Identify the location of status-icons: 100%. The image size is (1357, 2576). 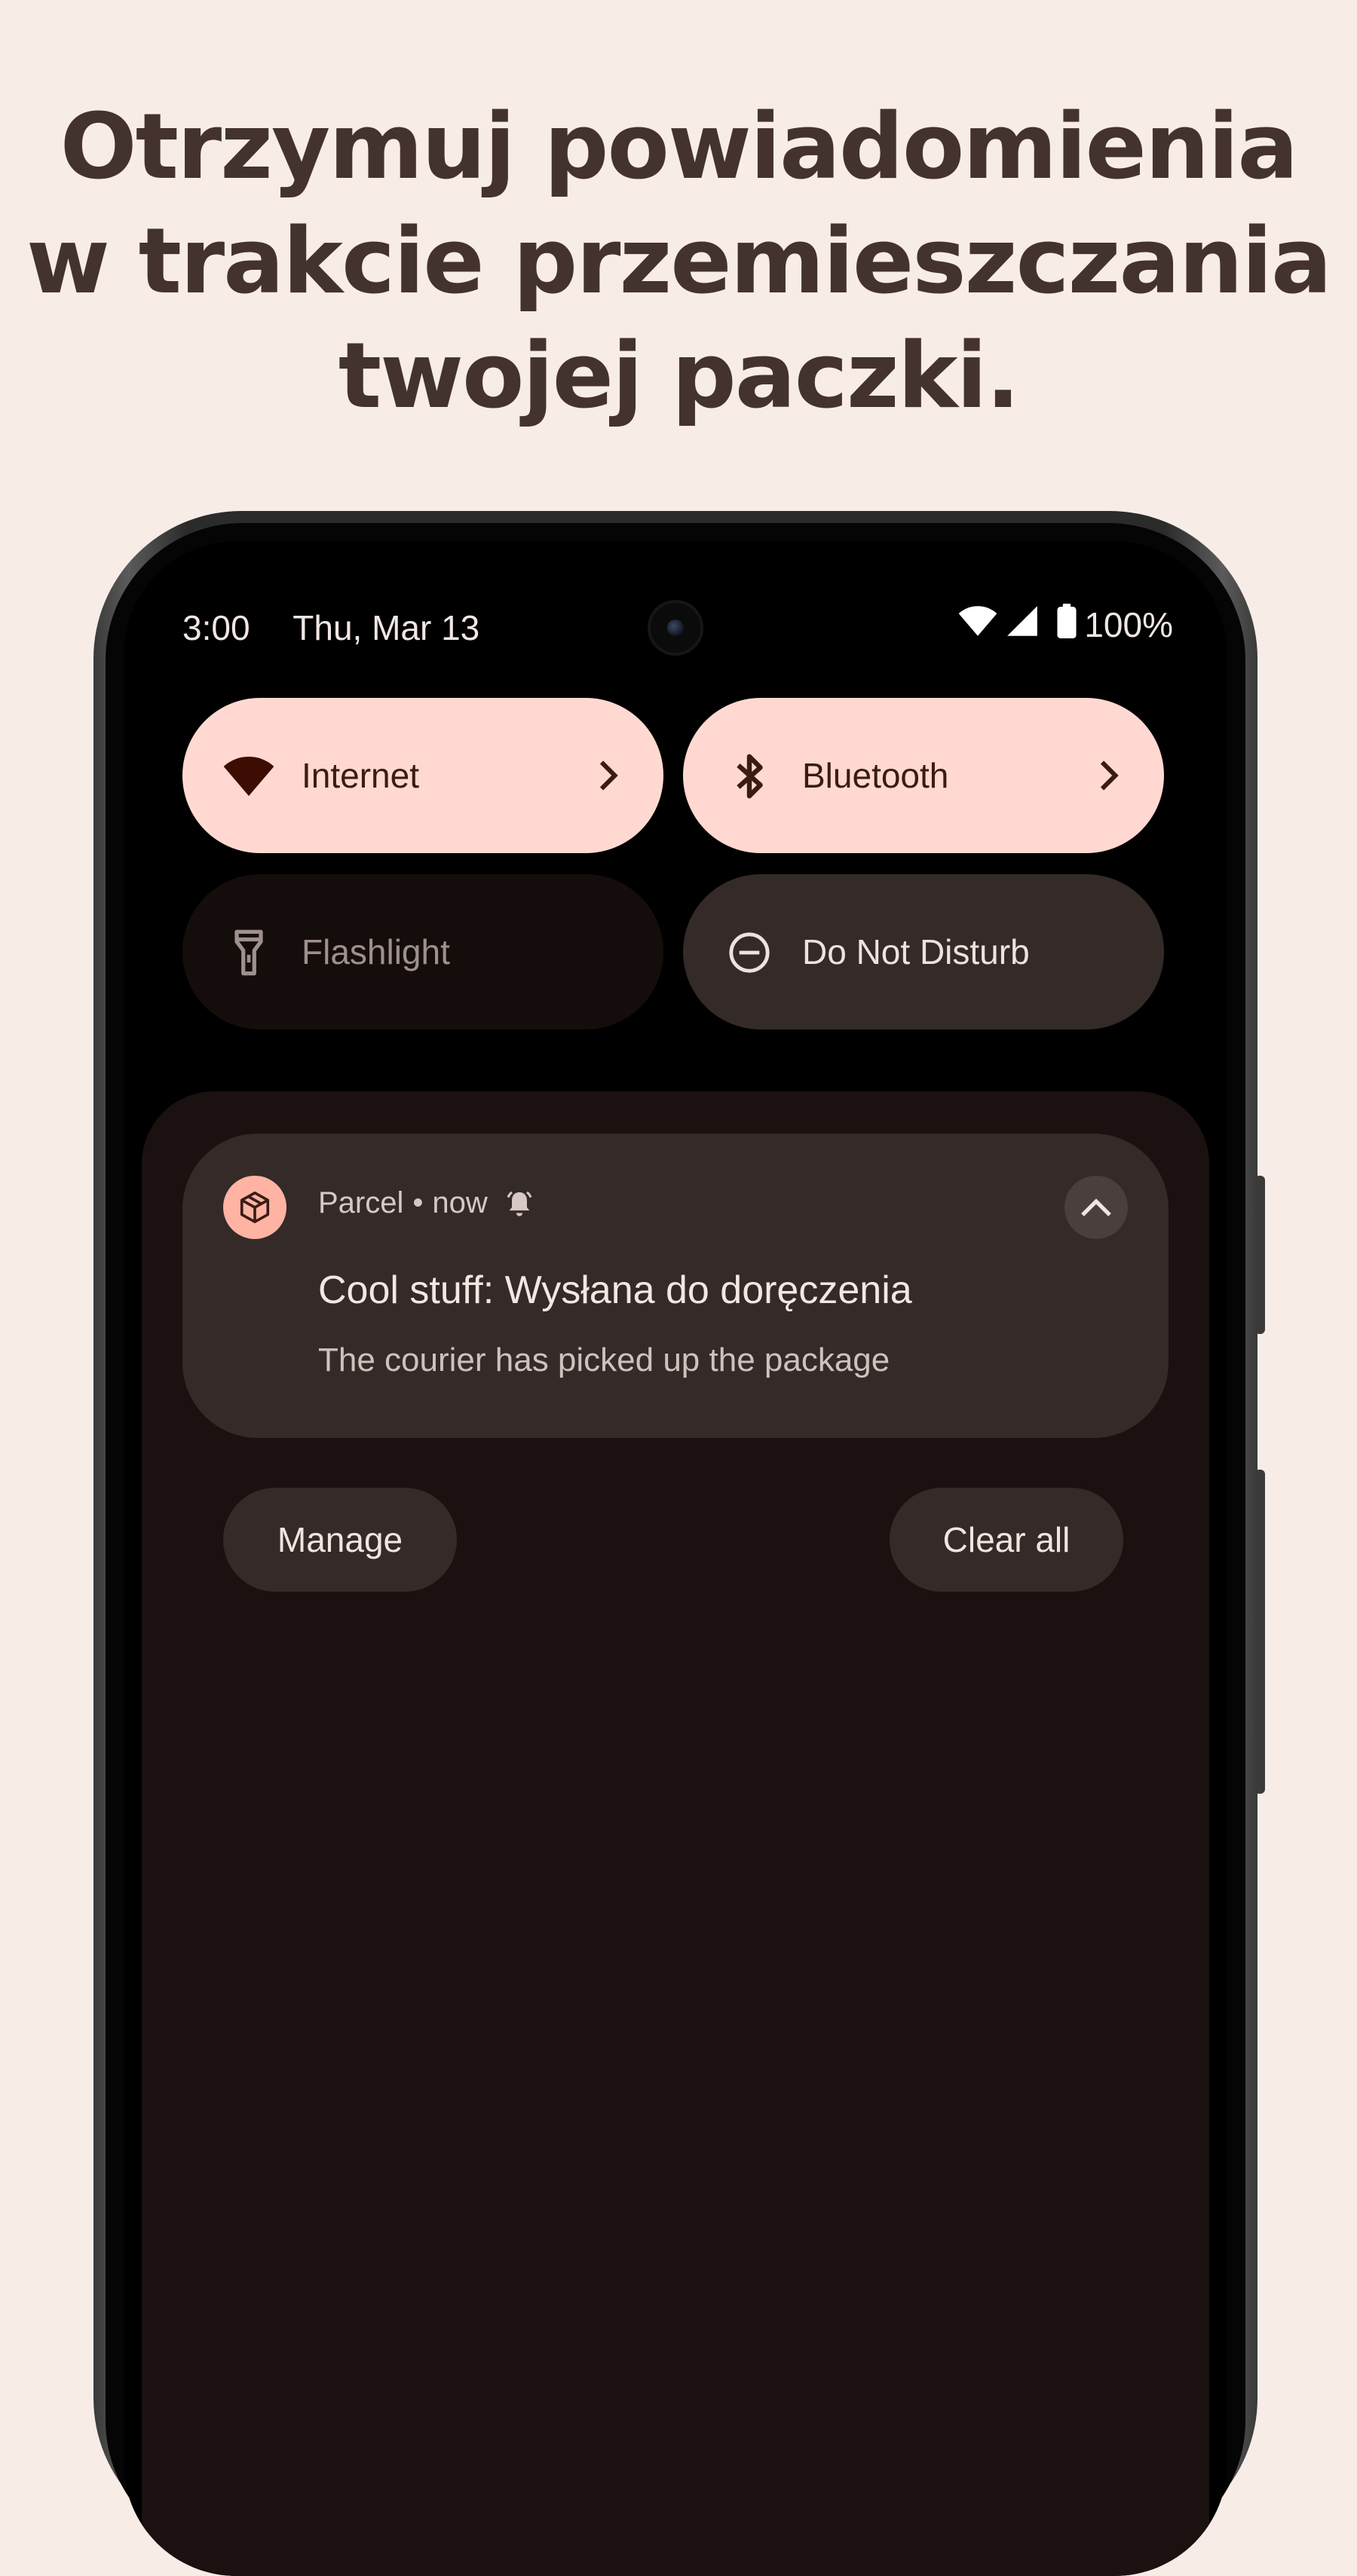
(1065, 625).